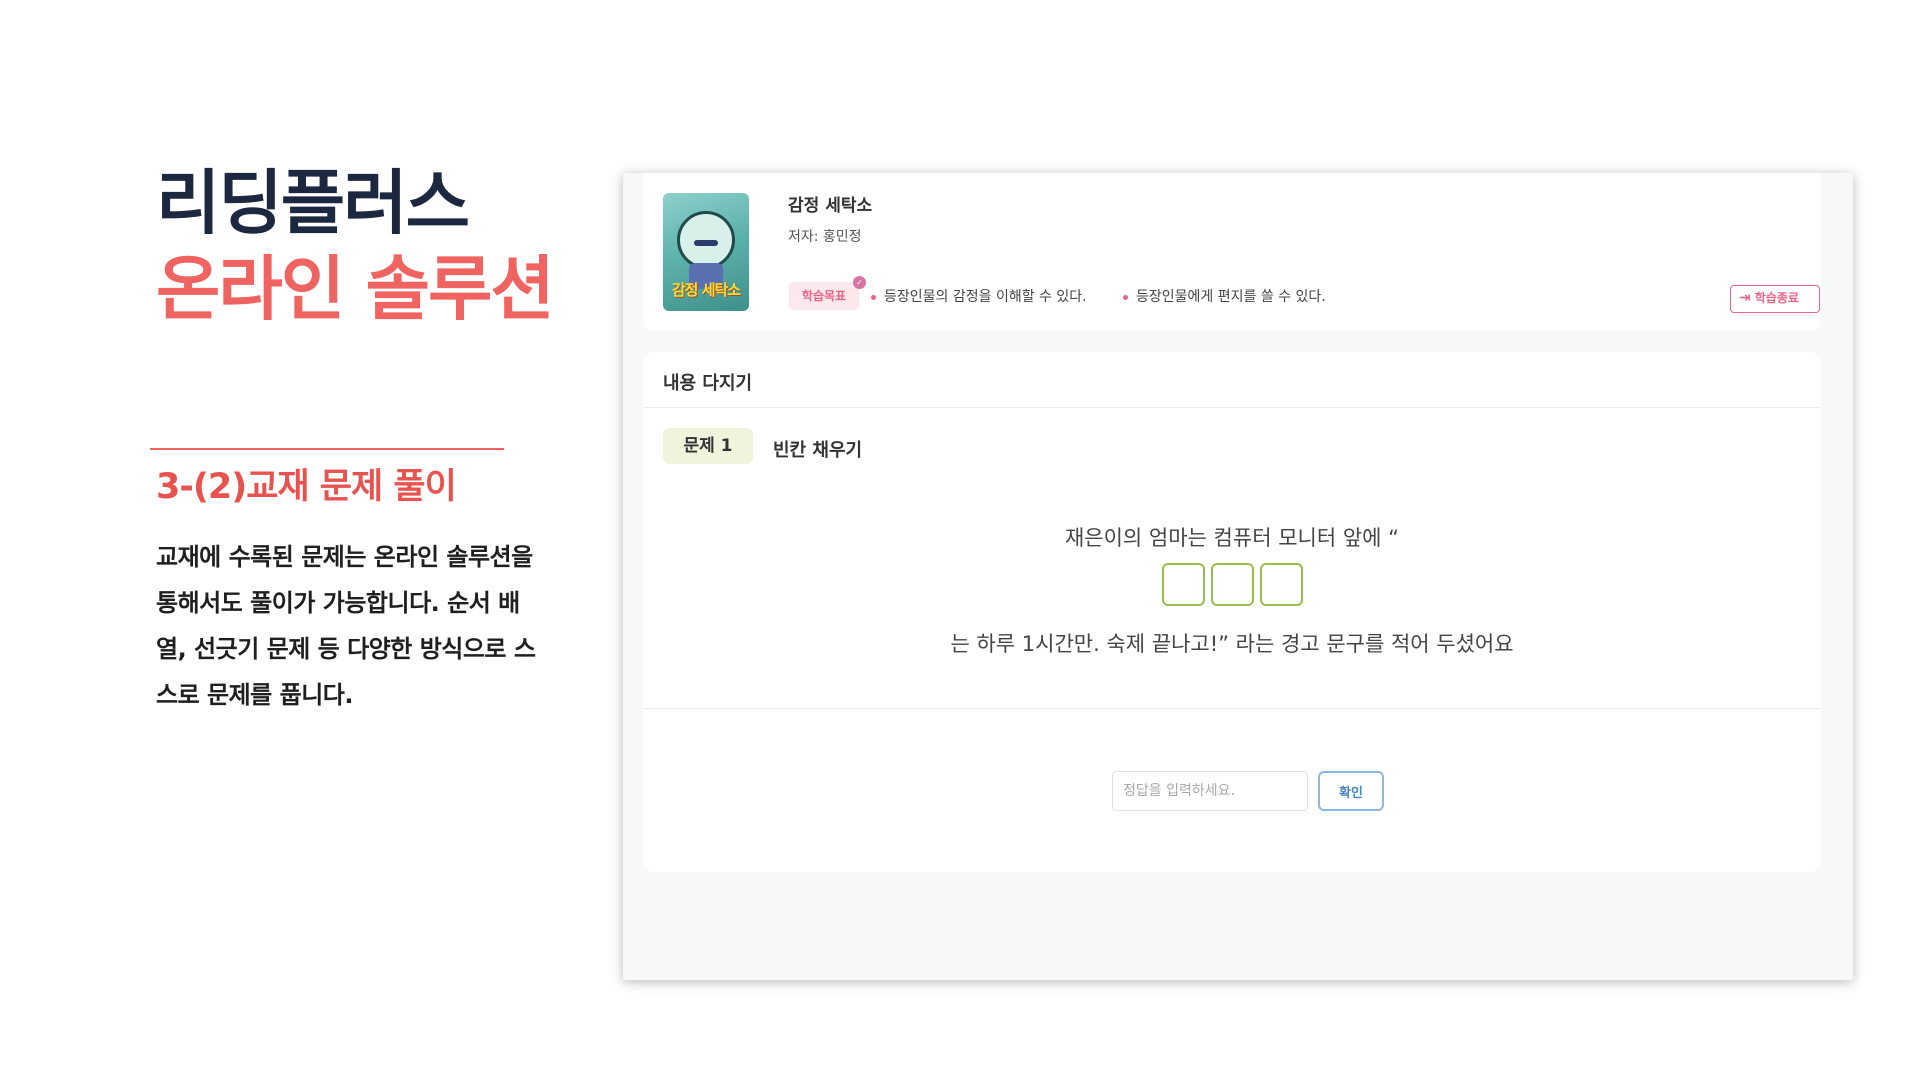 The width and height of the screenshot is (1920, 1080). What do you see at coordinates (1232, 644) in the screenshot?
I see `question-text-after: 는 하루 1시간만. 숙제 끝나고!” 라는 경고 문구를 적어 두셨어요` at bounding box center [1232, 644].